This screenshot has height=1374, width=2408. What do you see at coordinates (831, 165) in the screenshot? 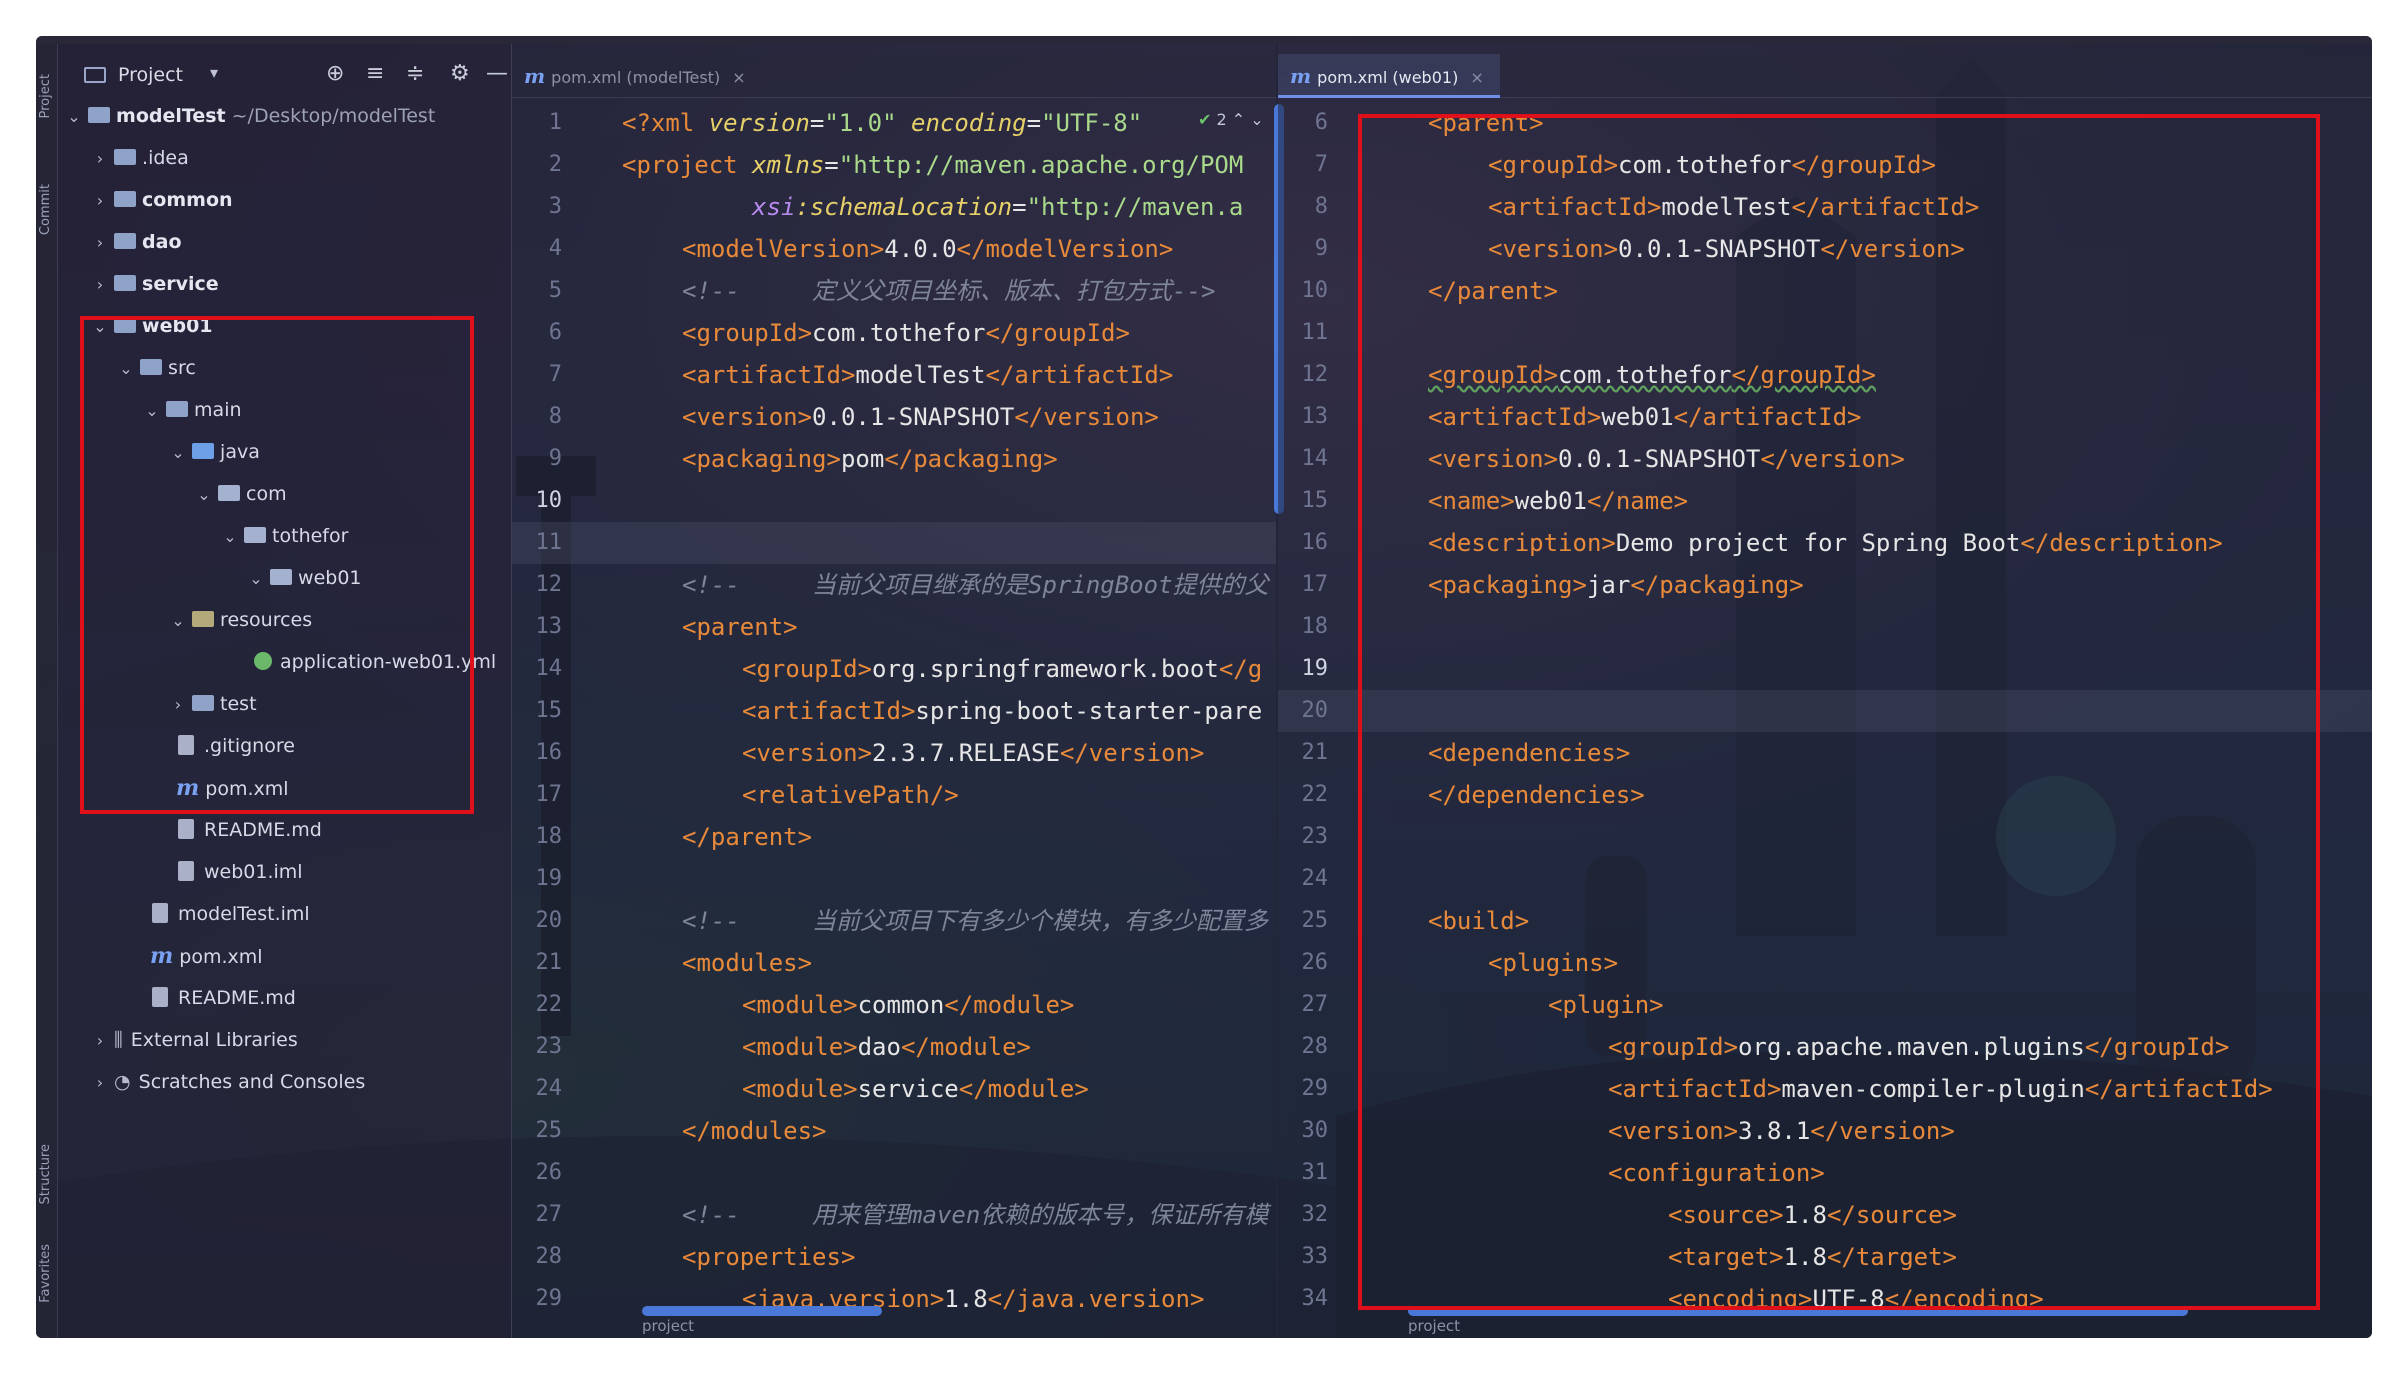
I see `token-eq: =` at bounding box center [831, 165].